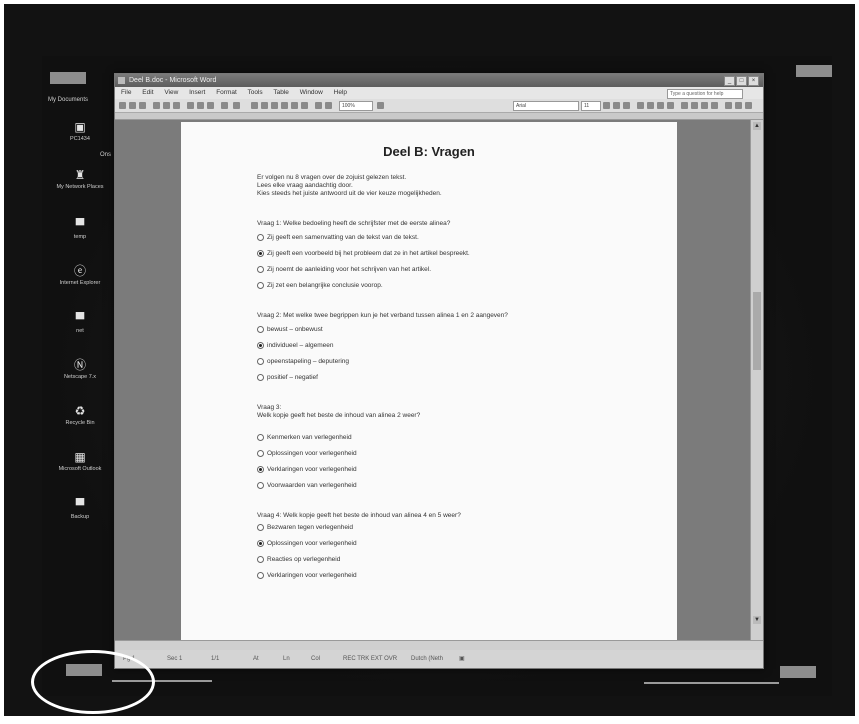  Describe the element at coordinates (462, 659) in the screenshot. I see `spelling-status-icon: ▣` at that location.